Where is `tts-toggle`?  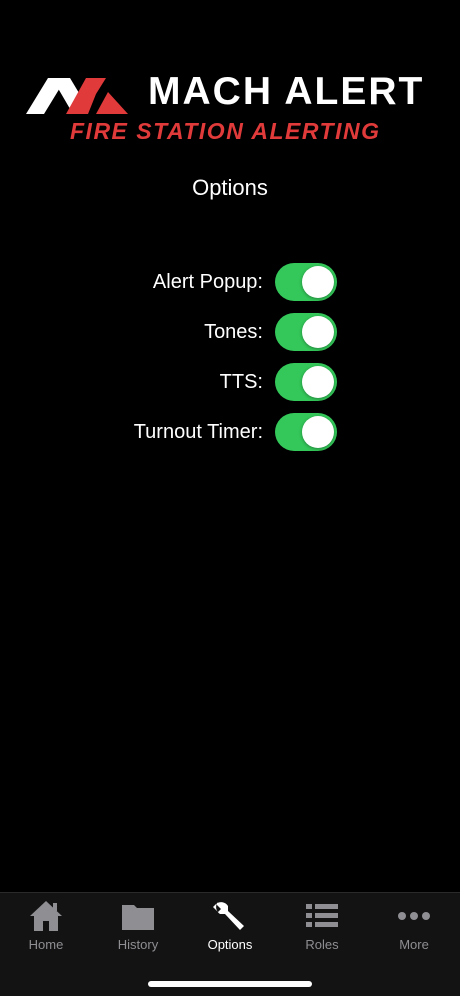 tts-toggle is located at coordinates (306, 382).